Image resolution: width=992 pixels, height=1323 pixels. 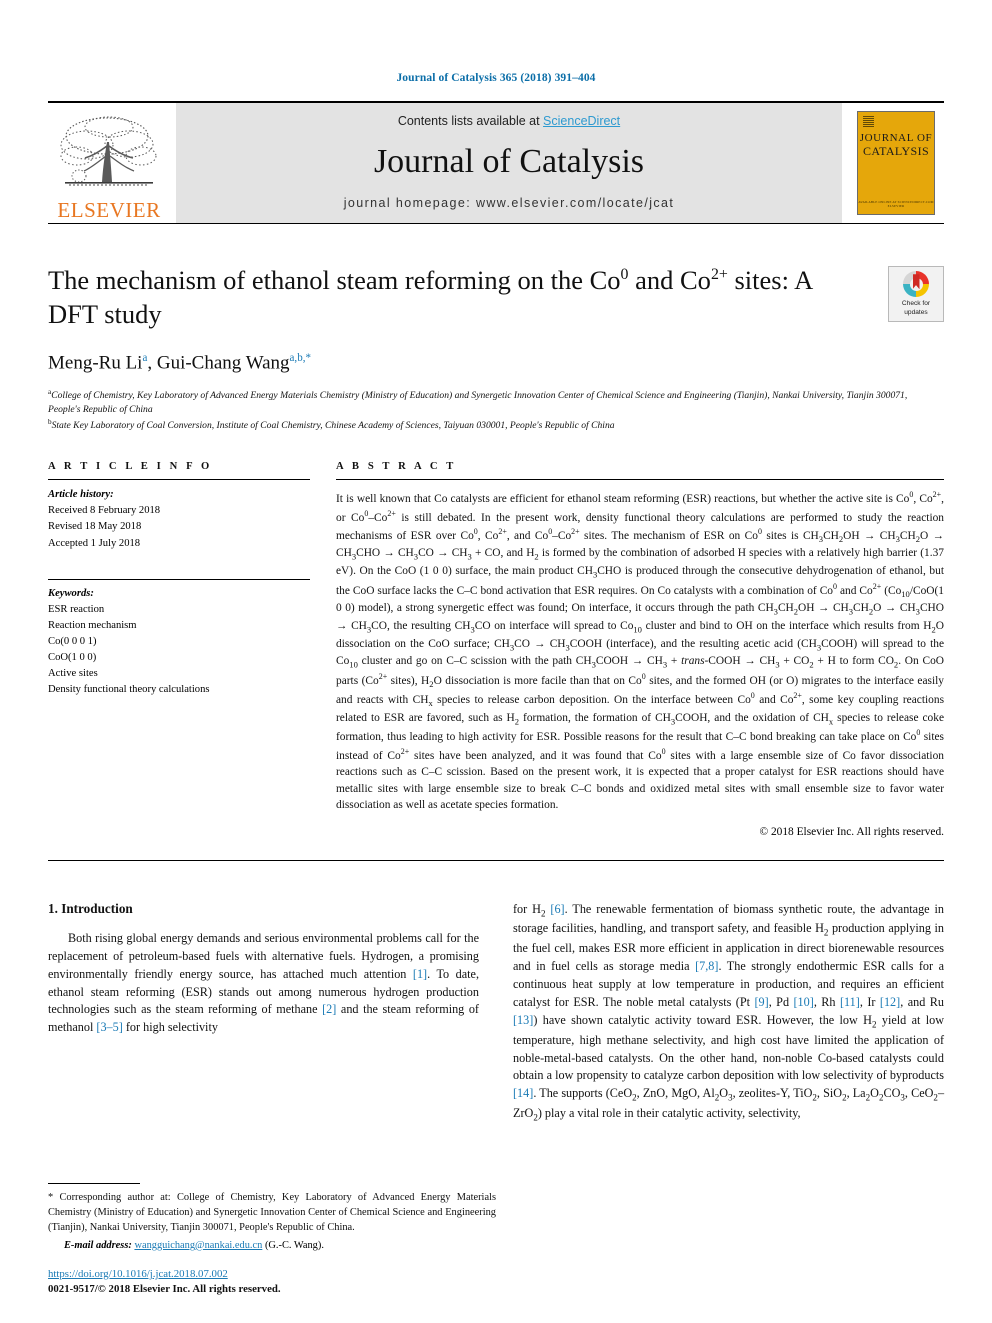 What do you see at coordinates (51, 1197) in the screenshot?
I see `footnote-star: *` at bounding box center [51, 1197].